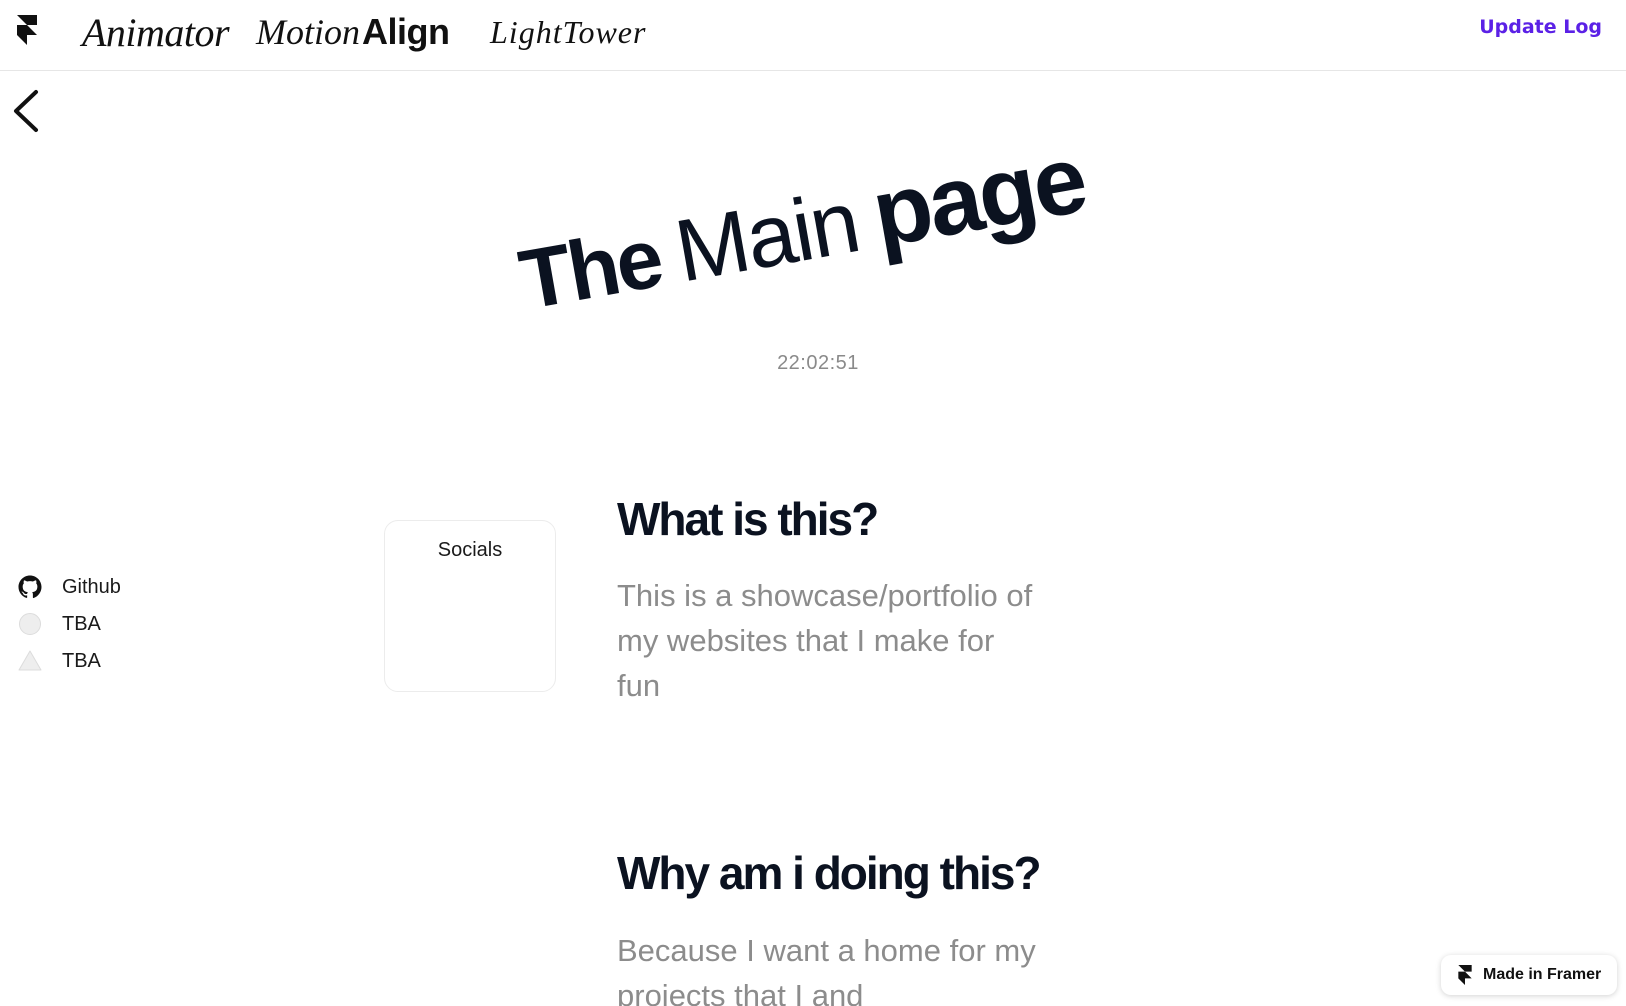 This screenshot has height=1006, width=1626. What do you see at coordinates (81, 623) in the screenshot?
I see `social-label-tba-1: TBA` at bounding box center [81, 623].